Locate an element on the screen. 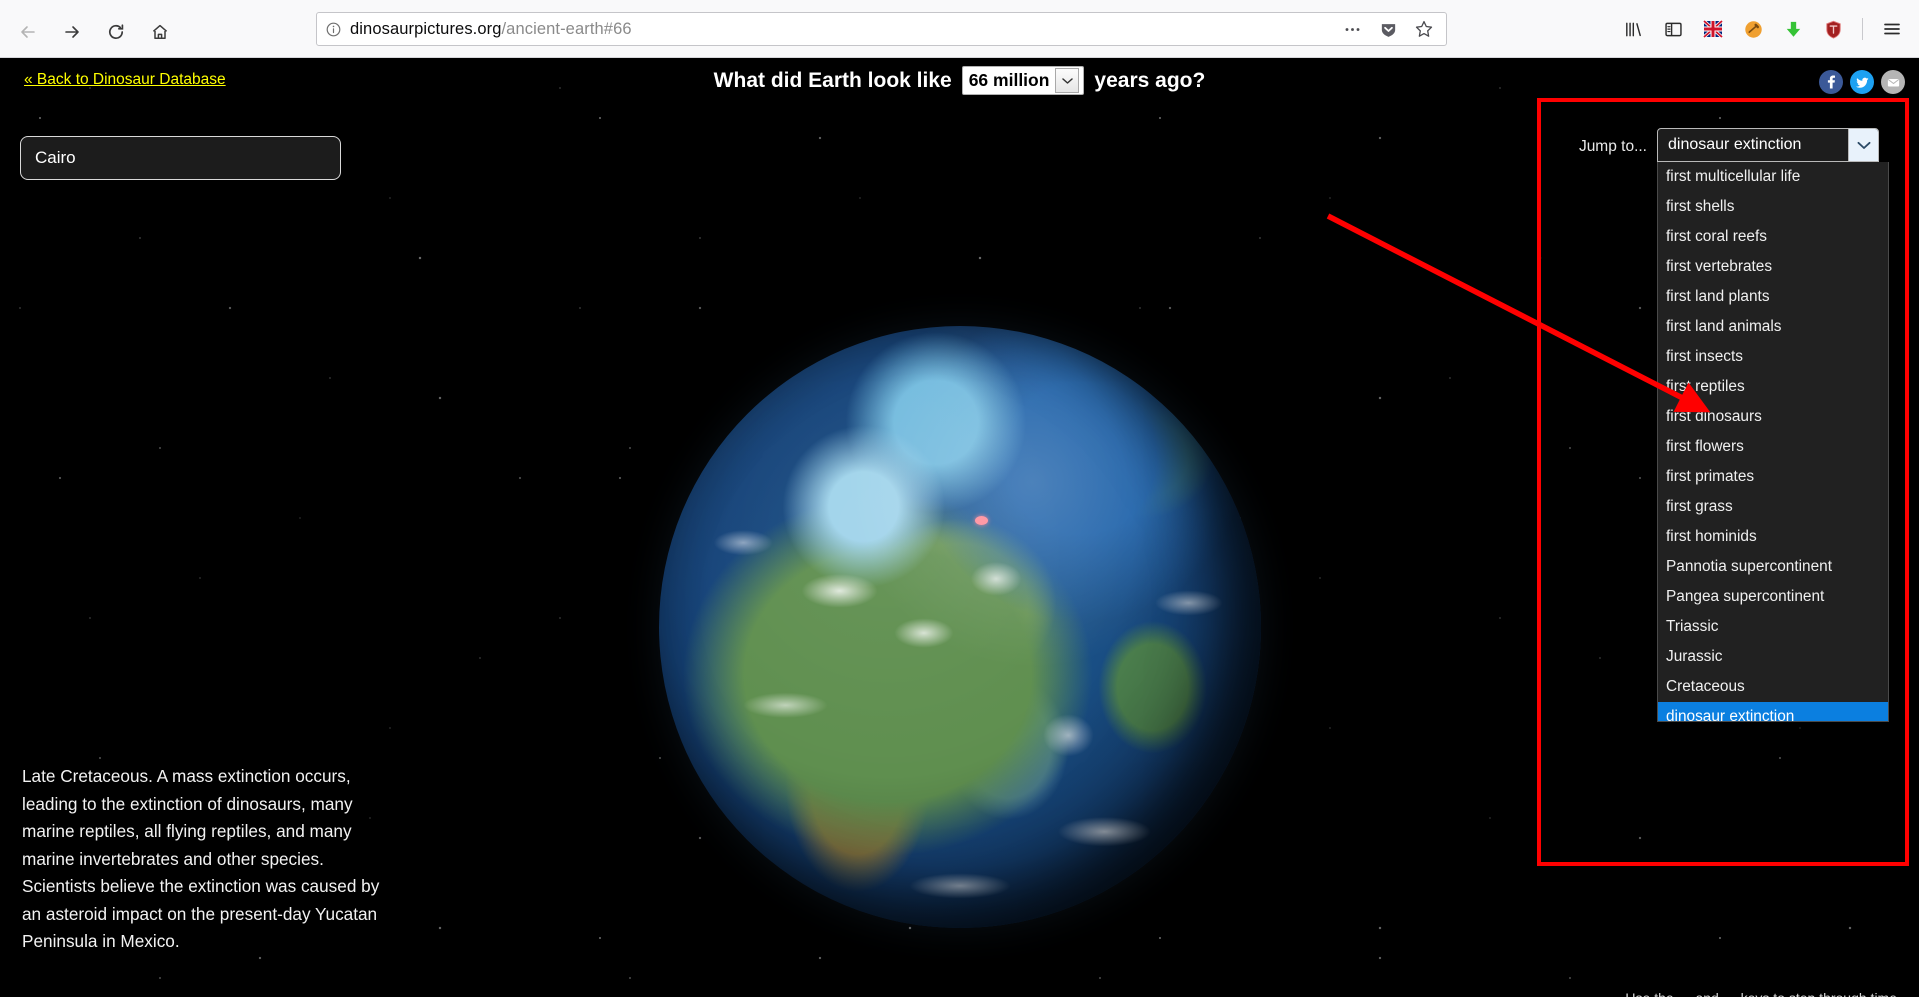 Image resolution: width=1919 pixels, height=997 pixels. jump-to-option: first dinosaurs is located at coordinates (1773, 417).